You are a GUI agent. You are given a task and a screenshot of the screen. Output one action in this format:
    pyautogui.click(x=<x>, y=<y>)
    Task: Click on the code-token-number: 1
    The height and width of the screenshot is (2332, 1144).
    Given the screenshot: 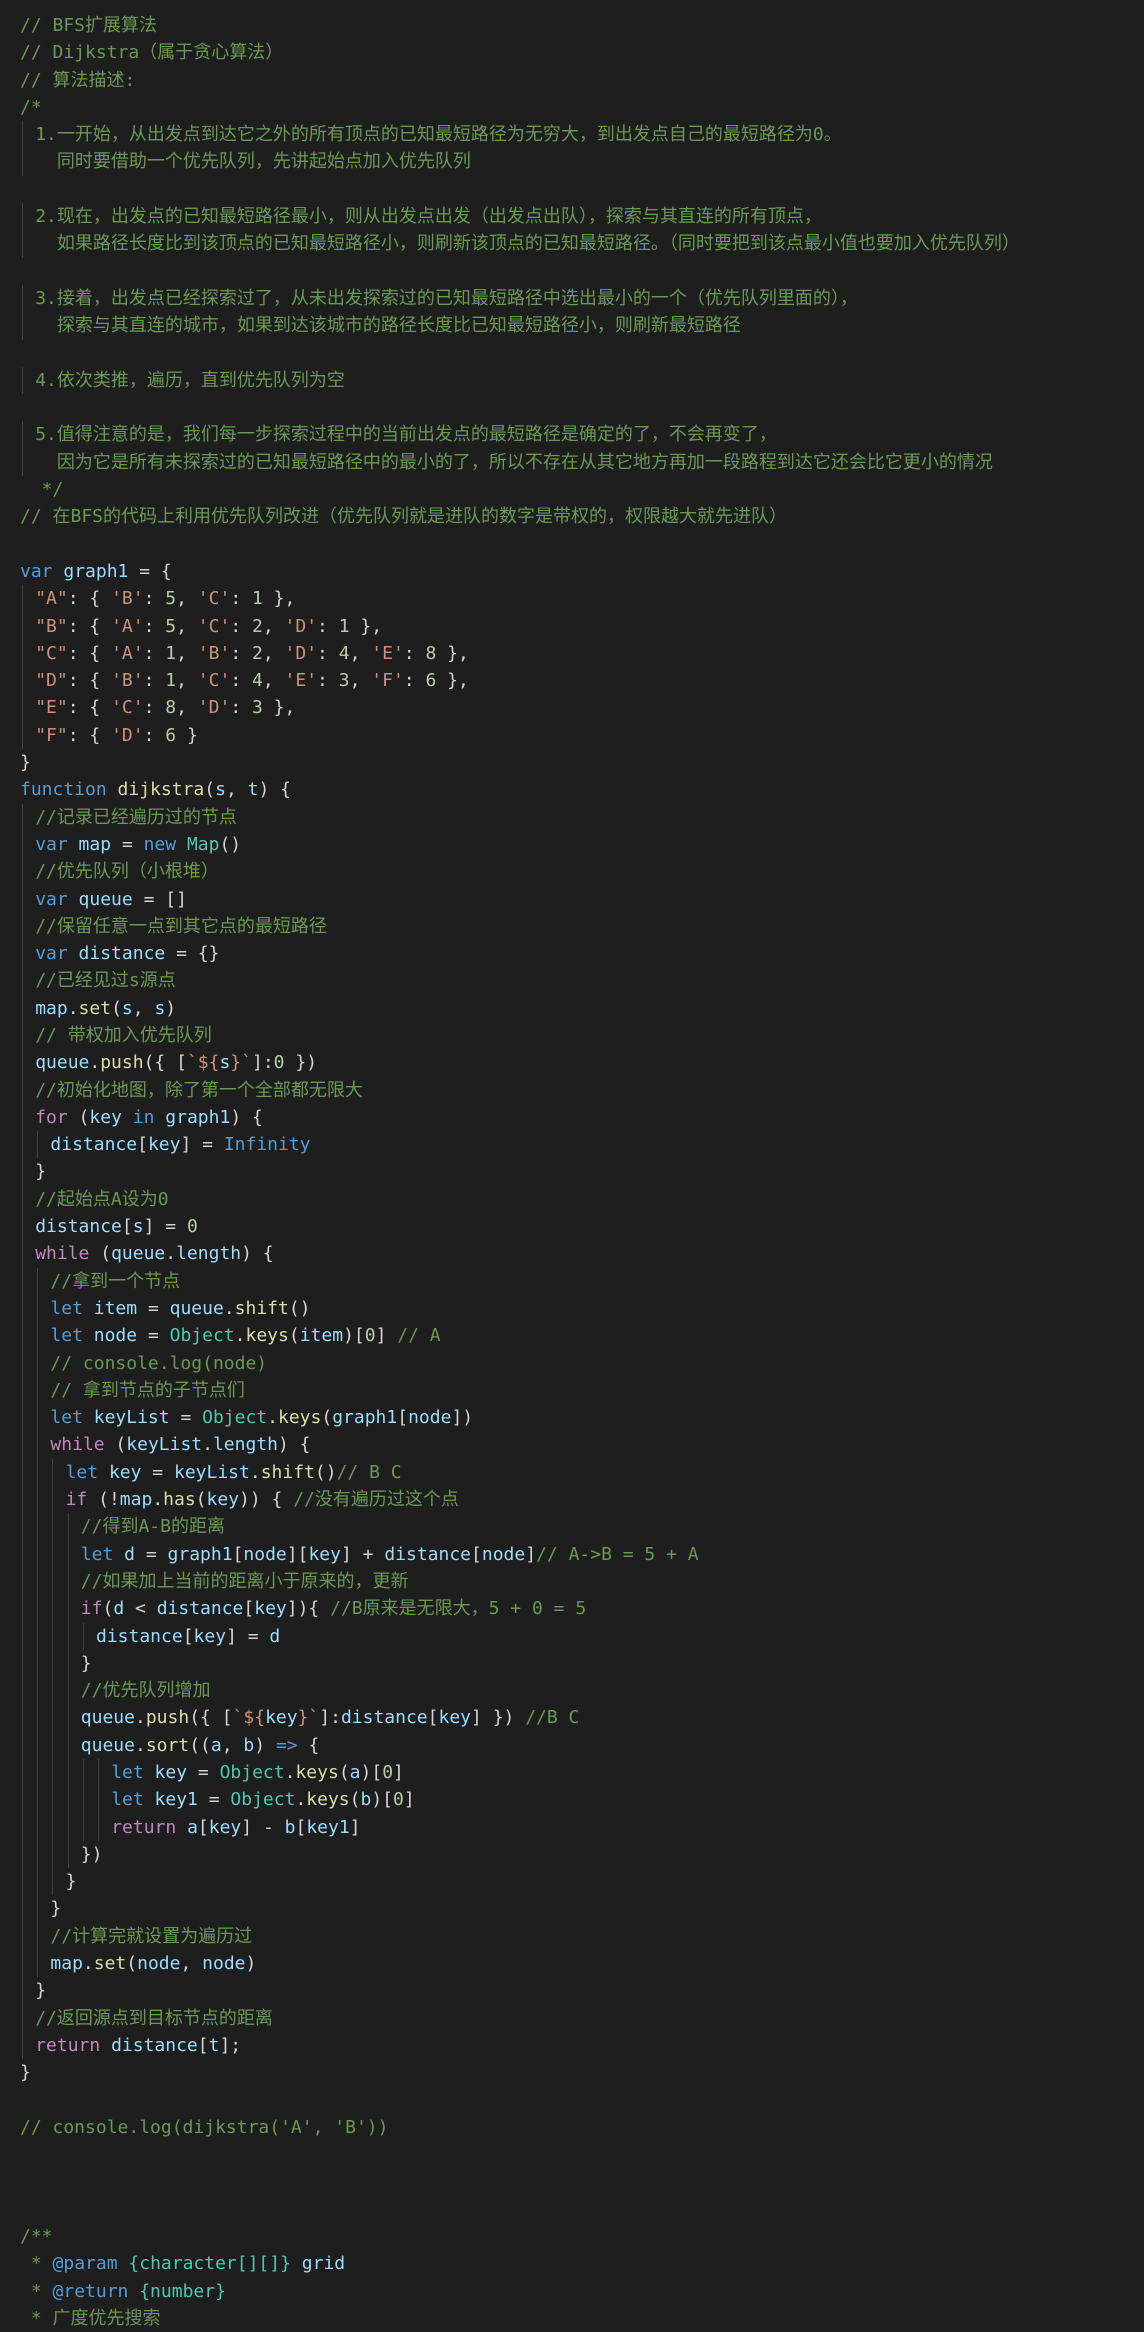 What is the action you would take?
    pyautogui.click(x=257, y=599)
    